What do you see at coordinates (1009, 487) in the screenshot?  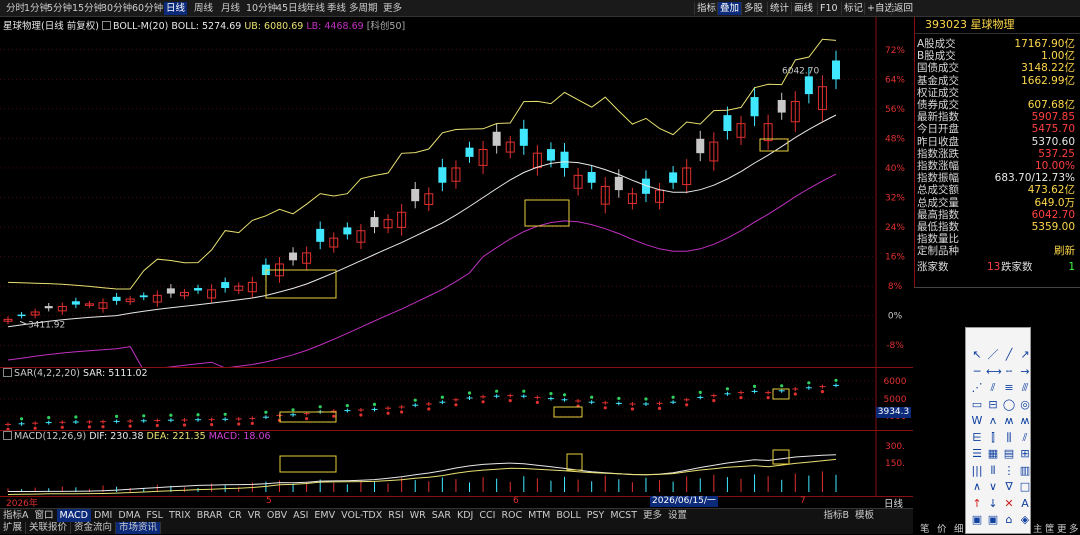 I see `drawing-tool-icon: ∇` at bounding box center [1009, 487].